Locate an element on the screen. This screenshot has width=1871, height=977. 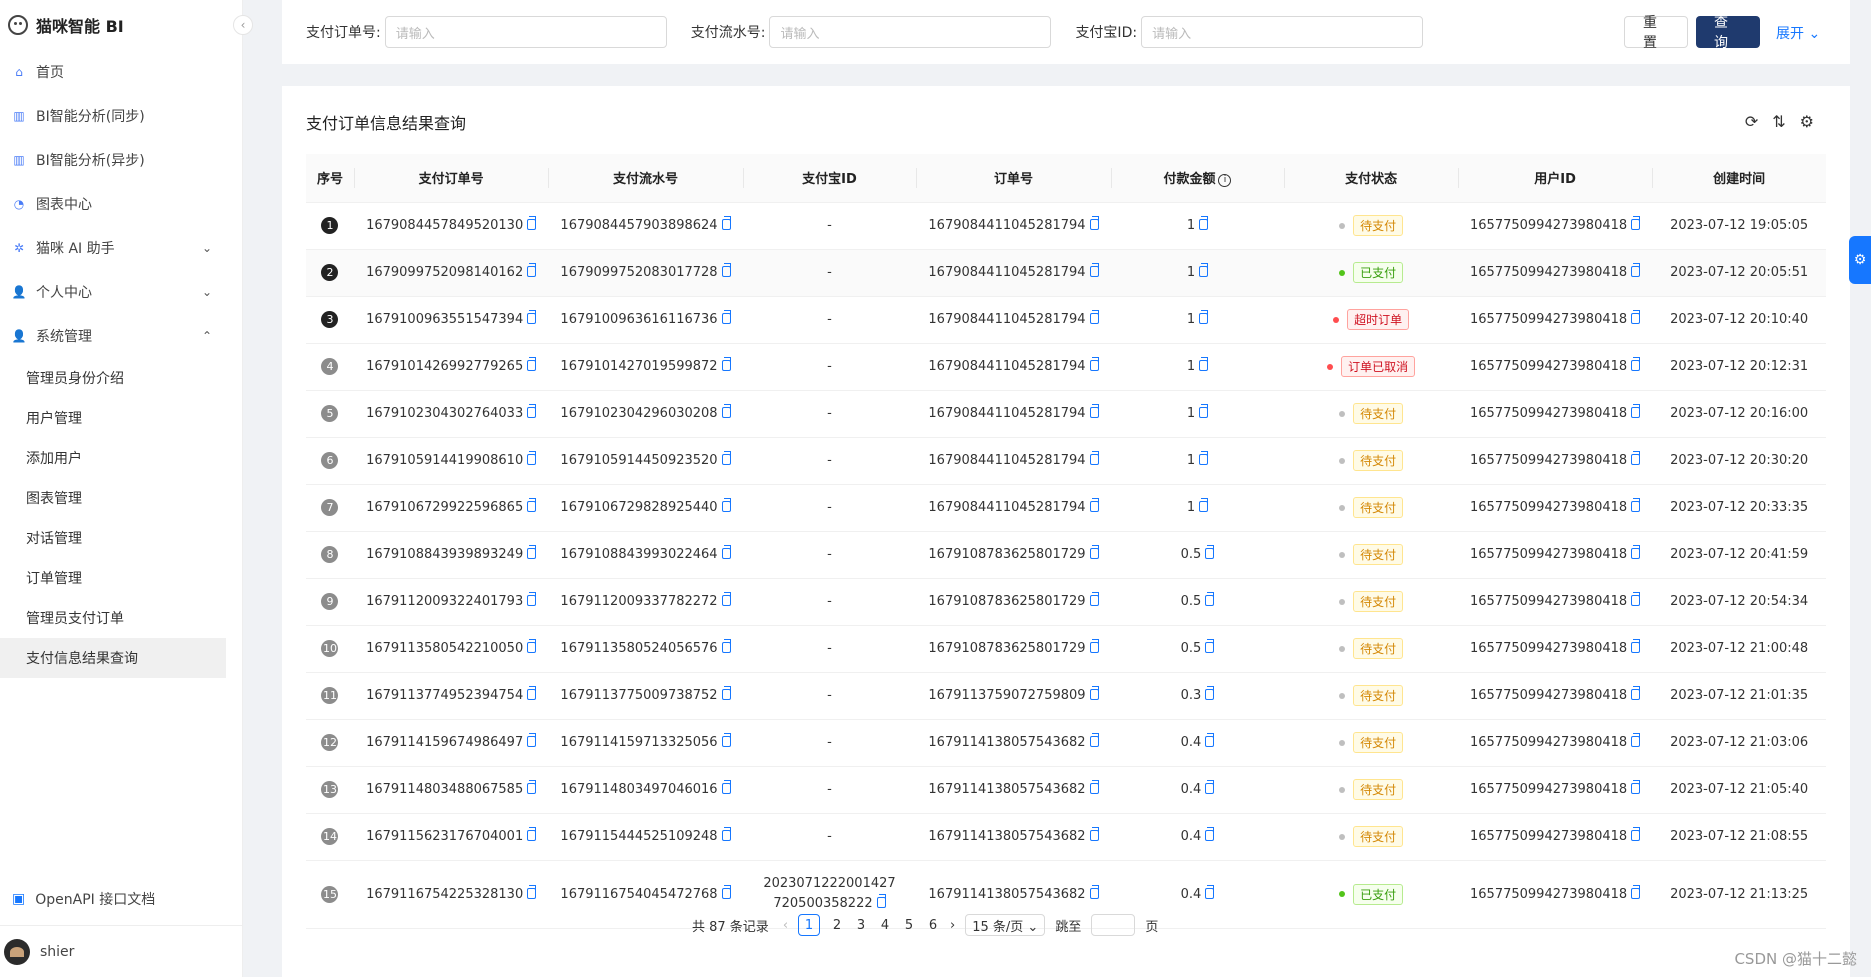
col-header-amount: 付款金额 i is located at coordinates (1197, 178).